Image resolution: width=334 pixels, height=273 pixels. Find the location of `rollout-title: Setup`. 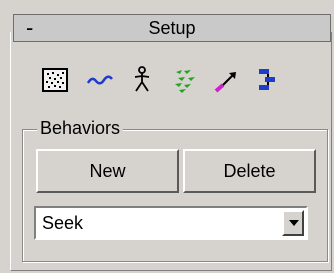

rollout-title: Setup is located at coordinates (172, 28).